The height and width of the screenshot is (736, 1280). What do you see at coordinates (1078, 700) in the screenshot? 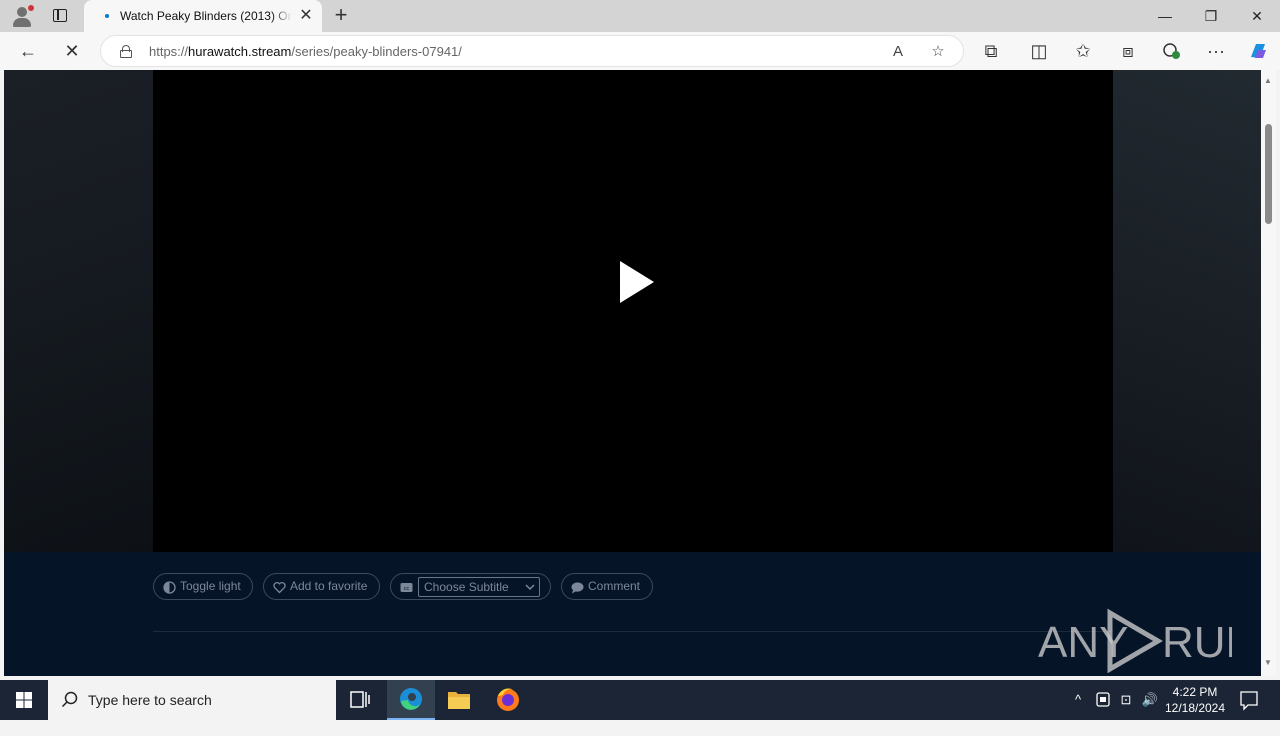
I see `show-hidden-icons-chevron-icon: ^` at bounding box center [1078, 700].